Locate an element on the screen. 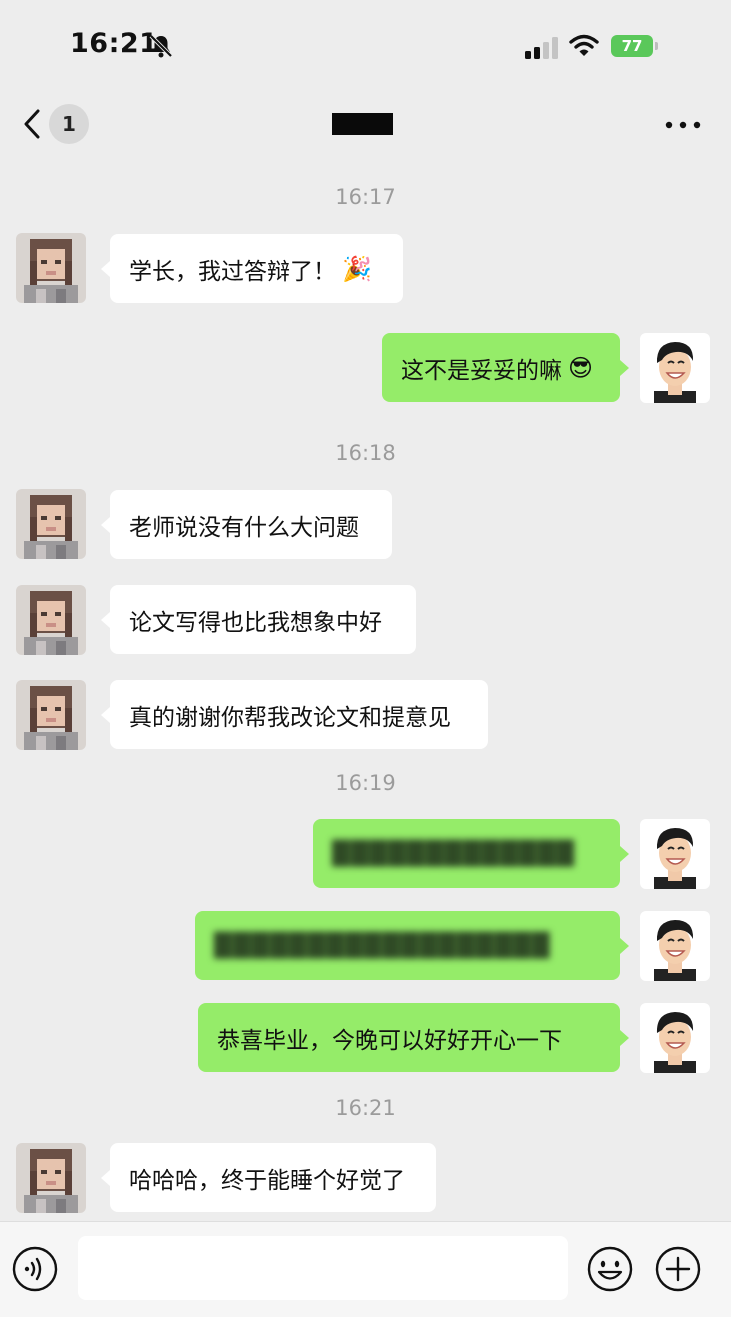  status-bar: 16:21 77 is located at coordinates (365, 45).